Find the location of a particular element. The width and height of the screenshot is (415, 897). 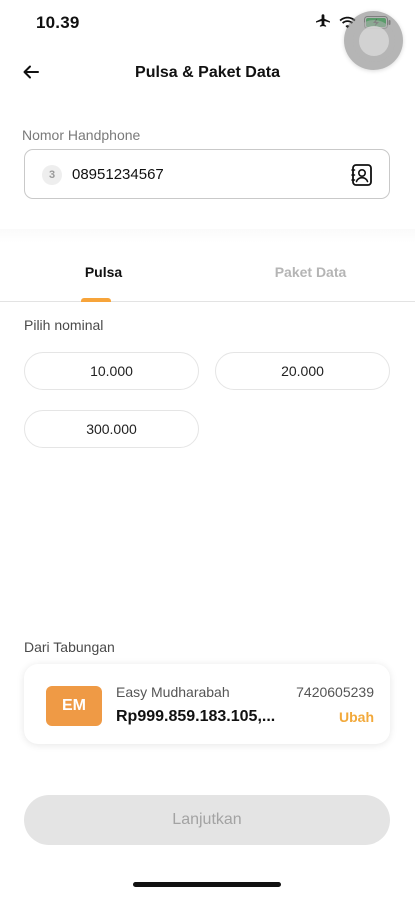

nominal-option: 300.000 is located at coordinates (111, 429).